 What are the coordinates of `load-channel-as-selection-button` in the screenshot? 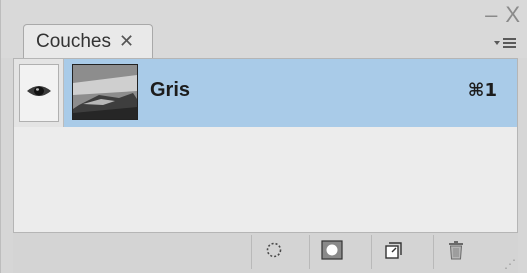 It's located at (273, 252).